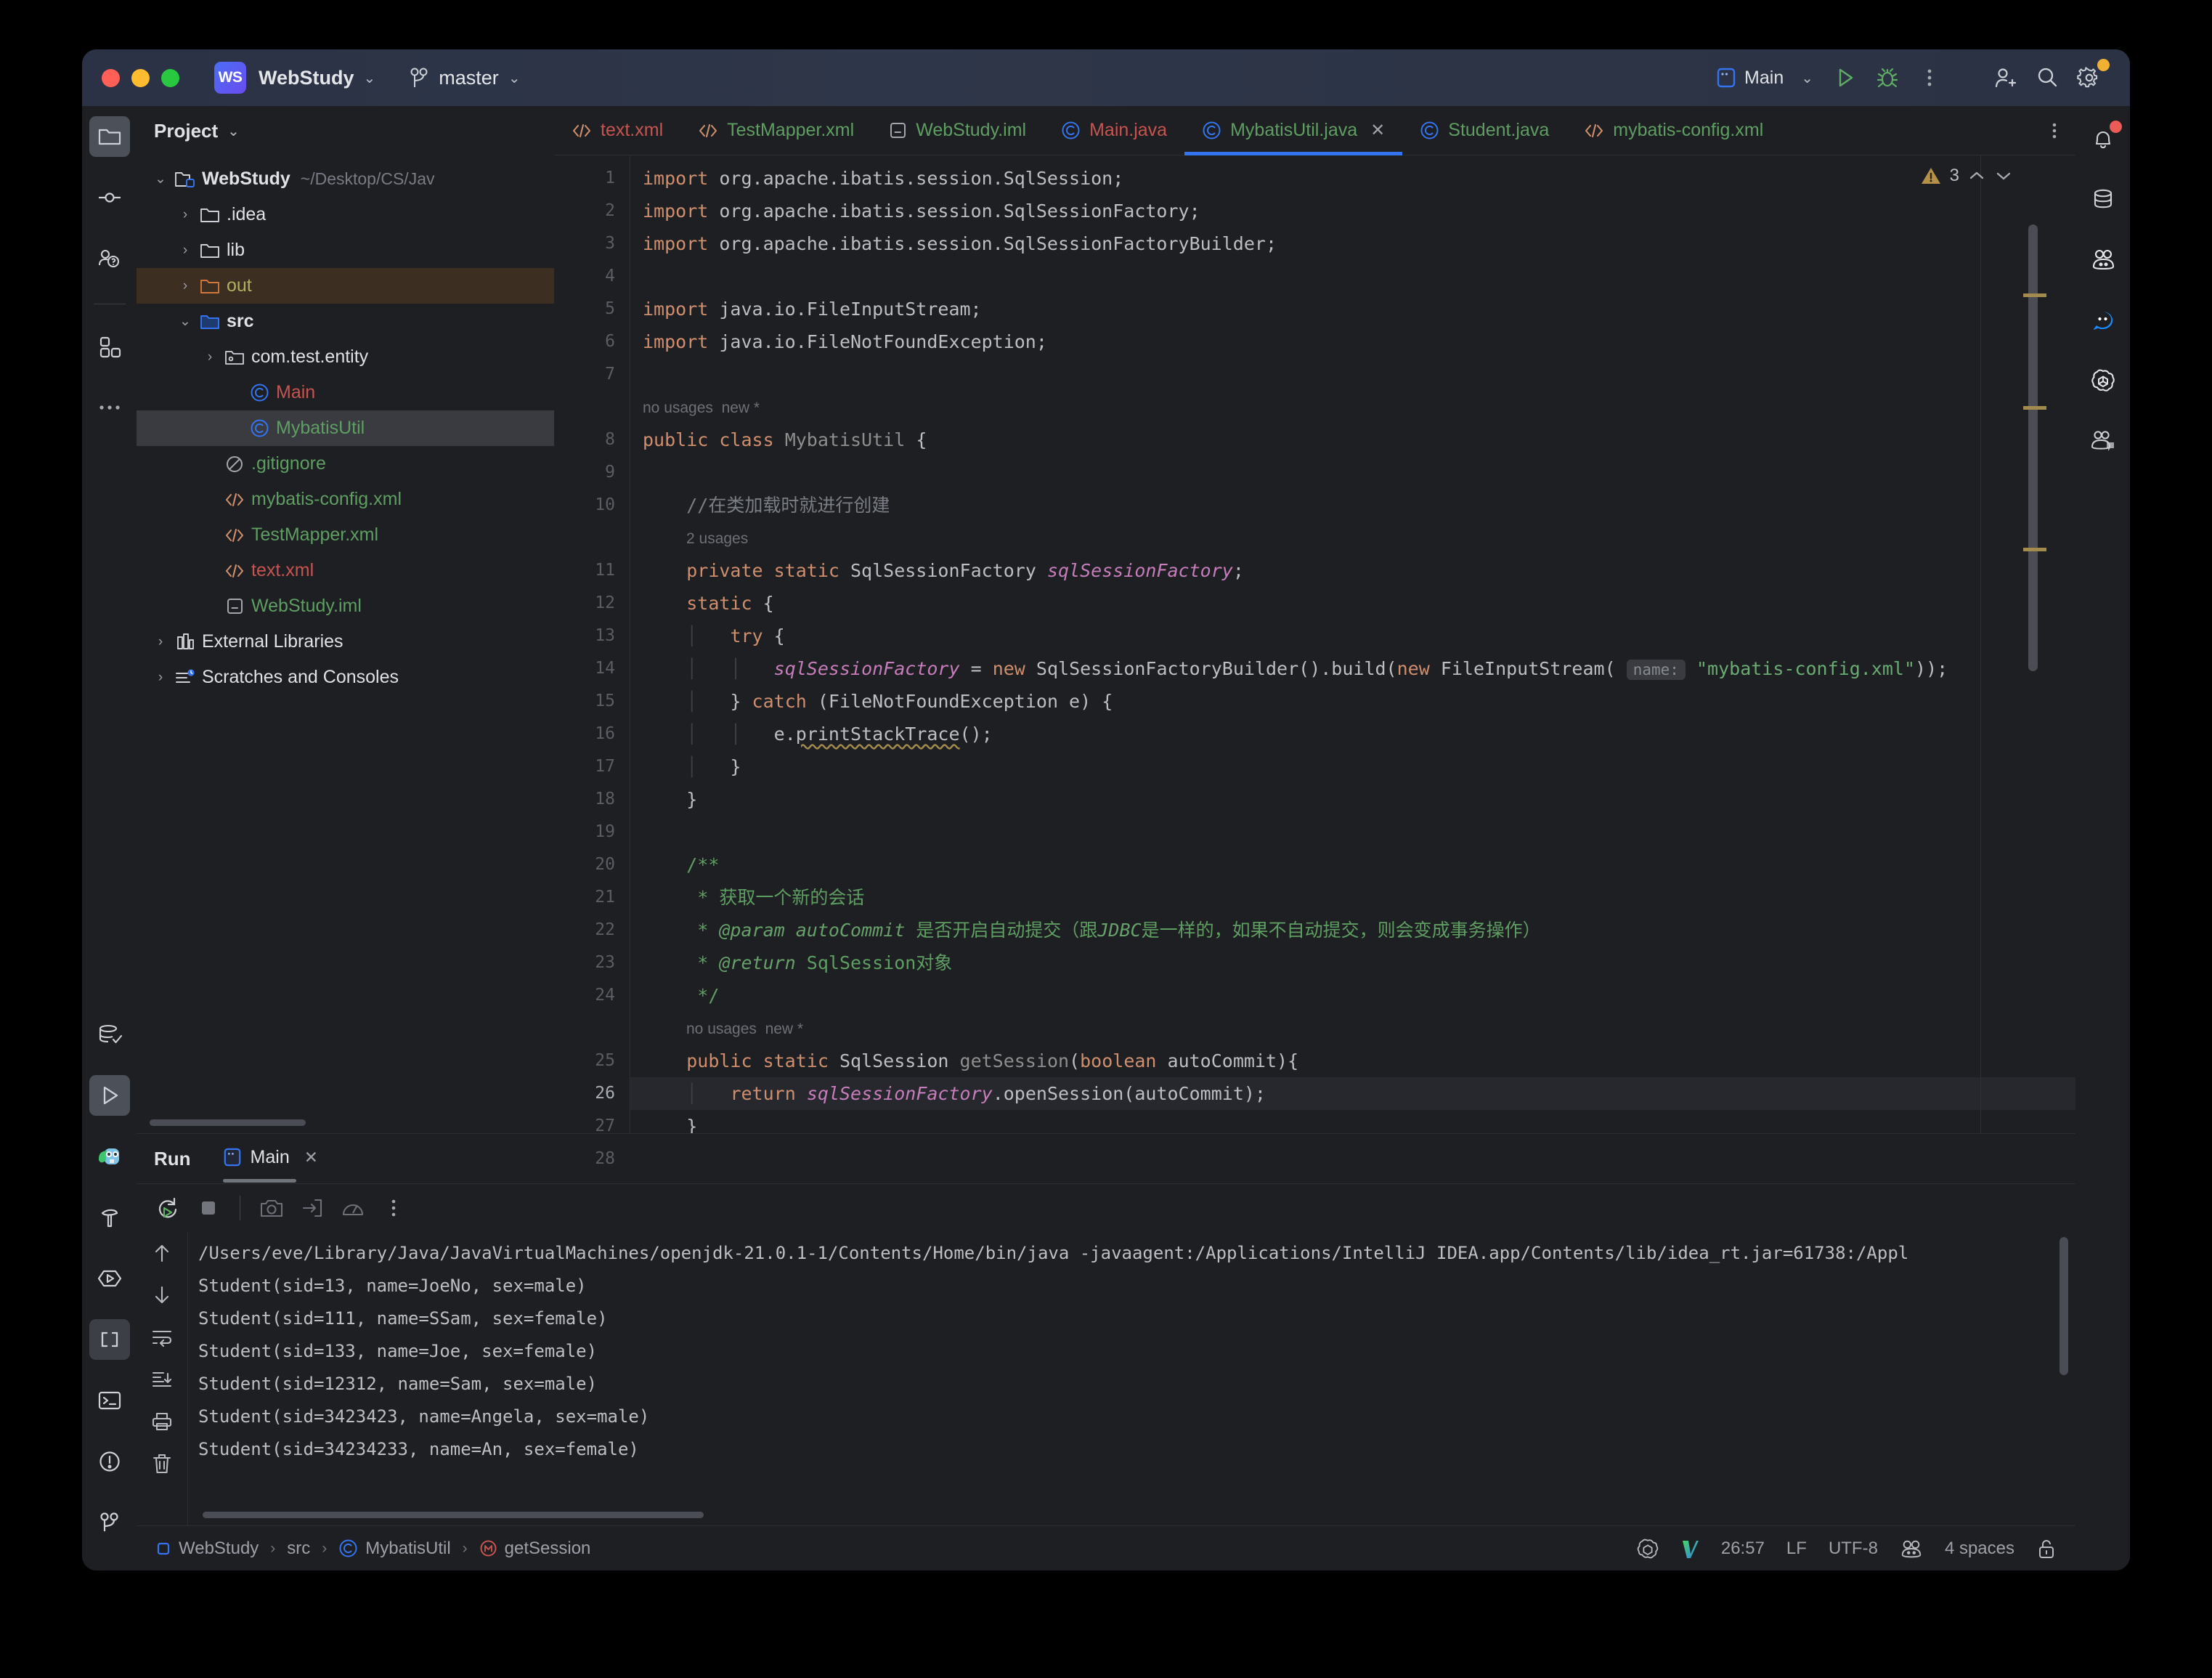 The image size is (2212, 1678). What do you see at coordinates (454, 1515) in the screenshot?
I see `console-horizontal-scrollbar` at bounding box center [454, 1515].